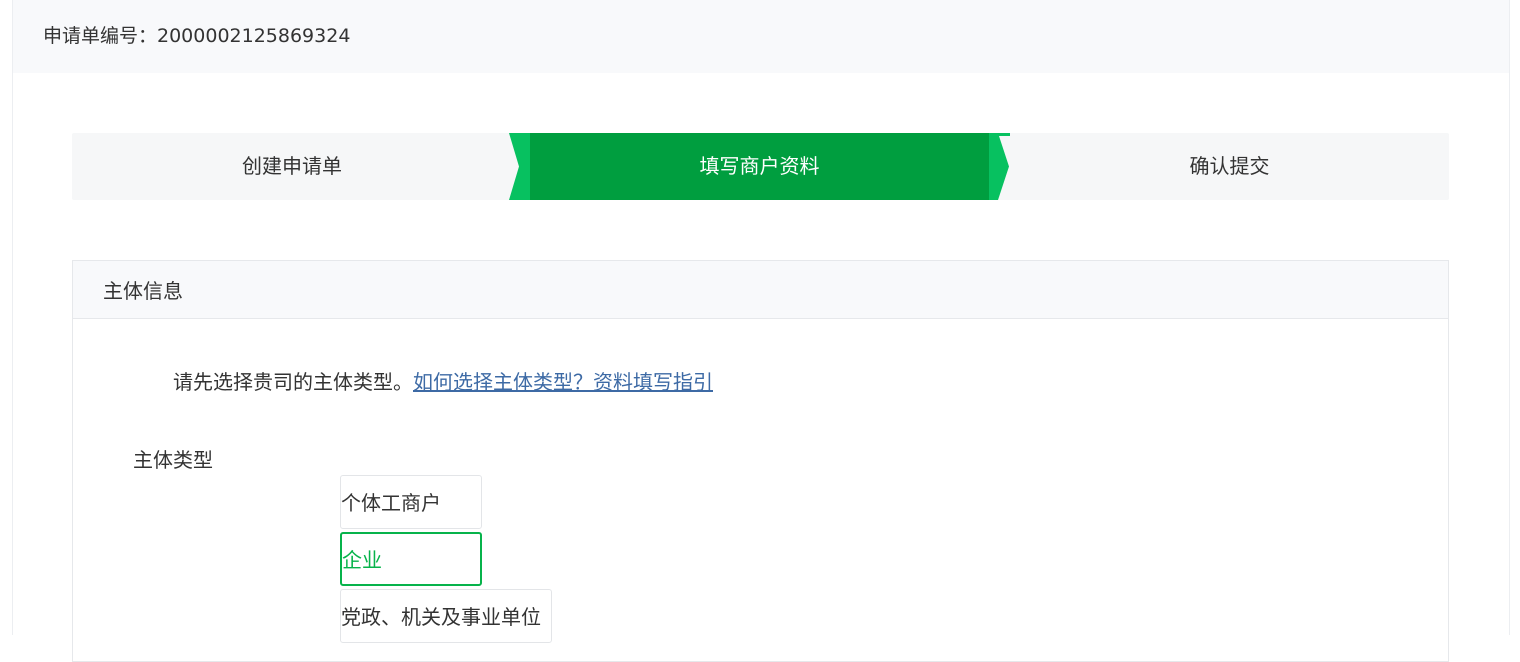 The image size is (1520, 662). Describe the element at coordinates (999, 166) in the screenshot. I see `step-arrow-2-icon` at that location.